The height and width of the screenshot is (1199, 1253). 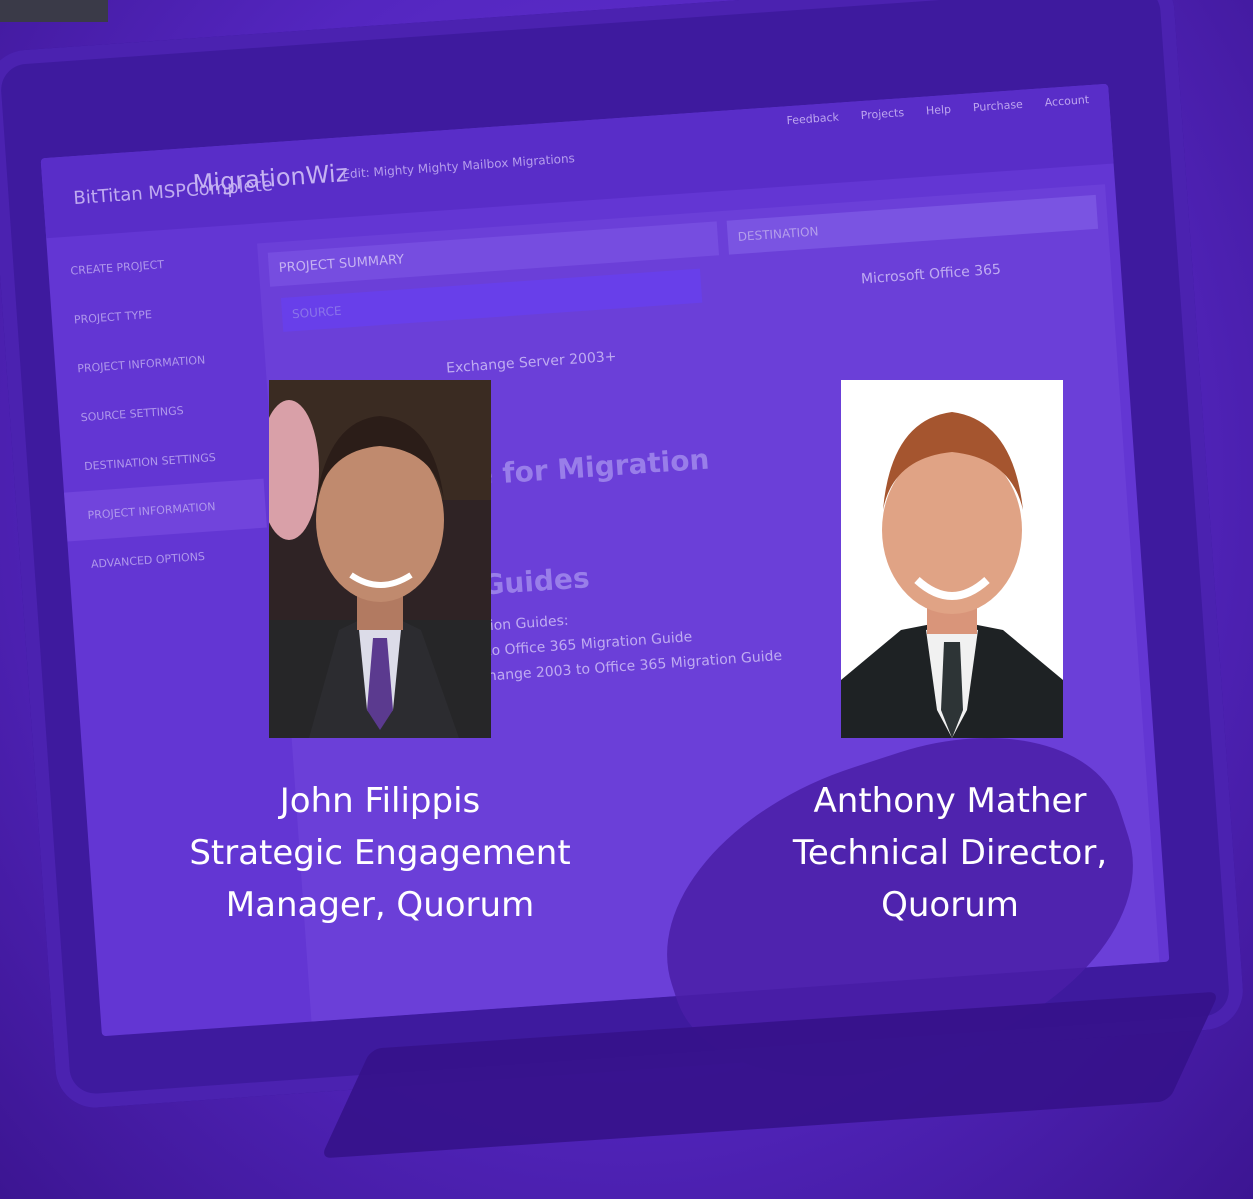 What do you see at coordinates (912, 224) in the screenshot?
I see `destination-header: DESTINATION` at bounding box center [912, 224].